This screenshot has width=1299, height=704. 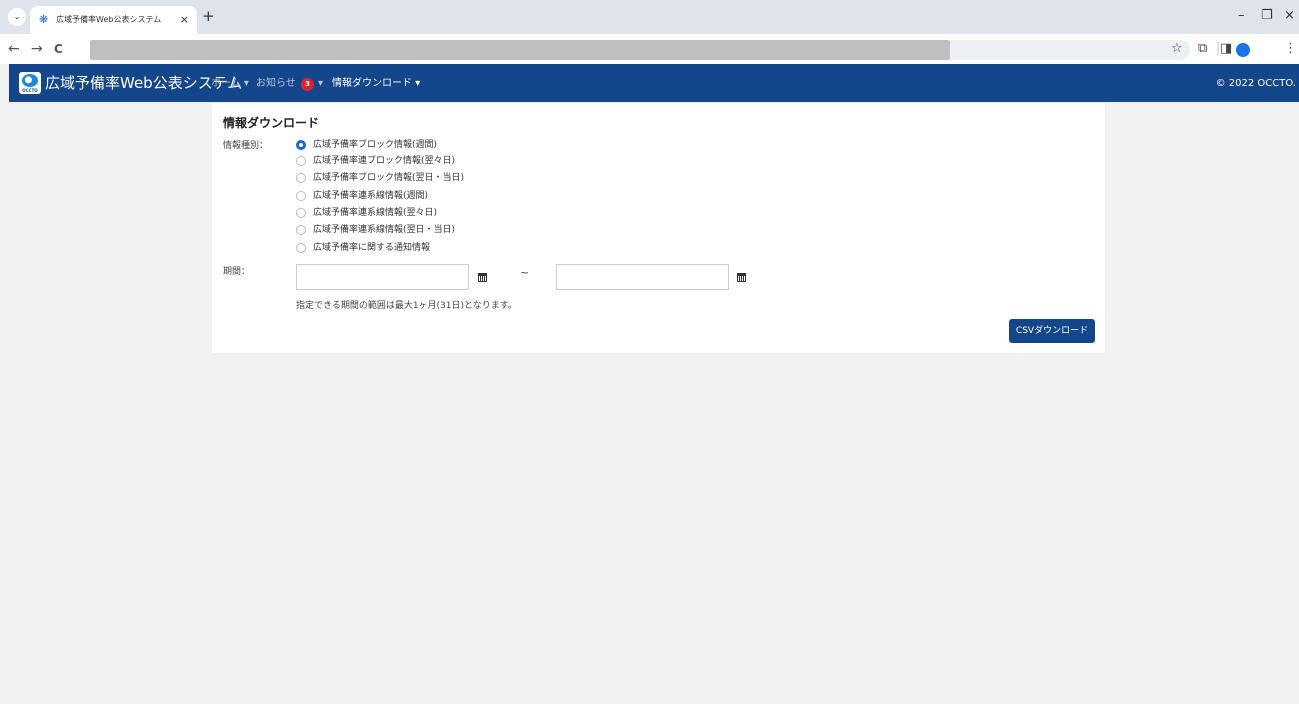 What do you see at coordinates (271, 123) in the screenshot?
I see `page-title: 情報ダウンロード` at bounding box center [271, 123].